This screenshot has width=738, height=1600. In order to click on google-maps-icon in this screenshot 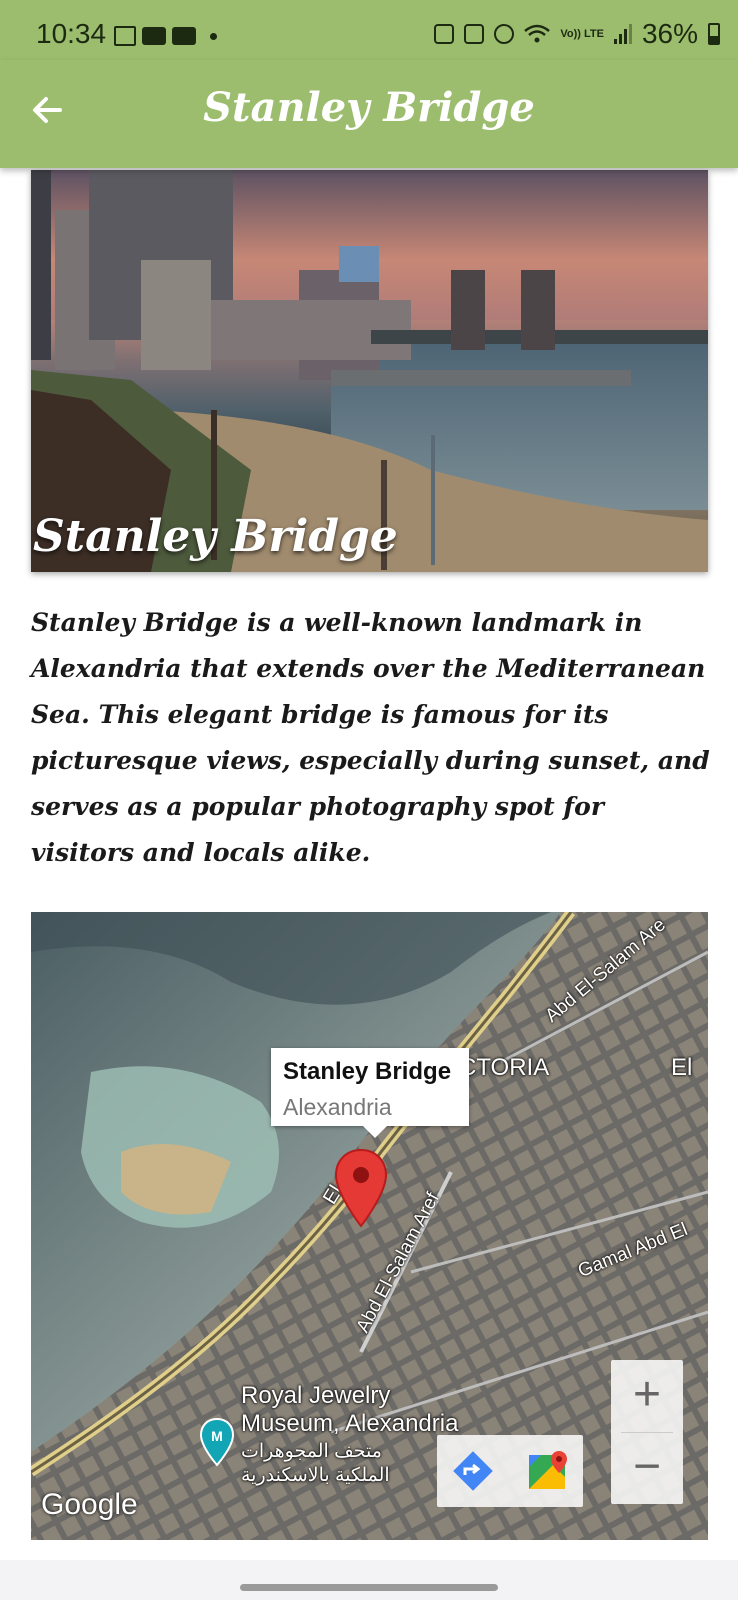, I will do `click(548, 1470)`.